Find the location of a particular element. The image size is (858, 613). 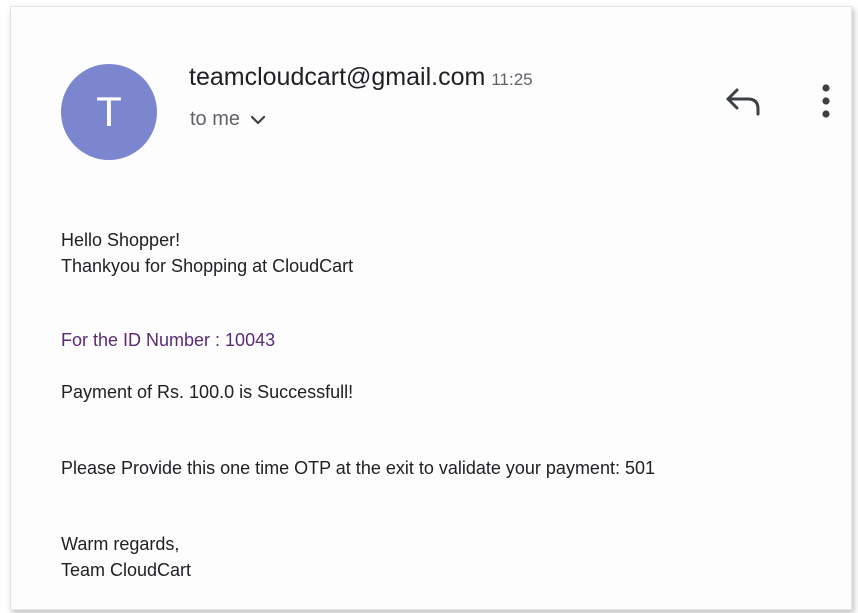

sender-email: teamcloudcart@gmail.com is located at coordinates (337, 77).